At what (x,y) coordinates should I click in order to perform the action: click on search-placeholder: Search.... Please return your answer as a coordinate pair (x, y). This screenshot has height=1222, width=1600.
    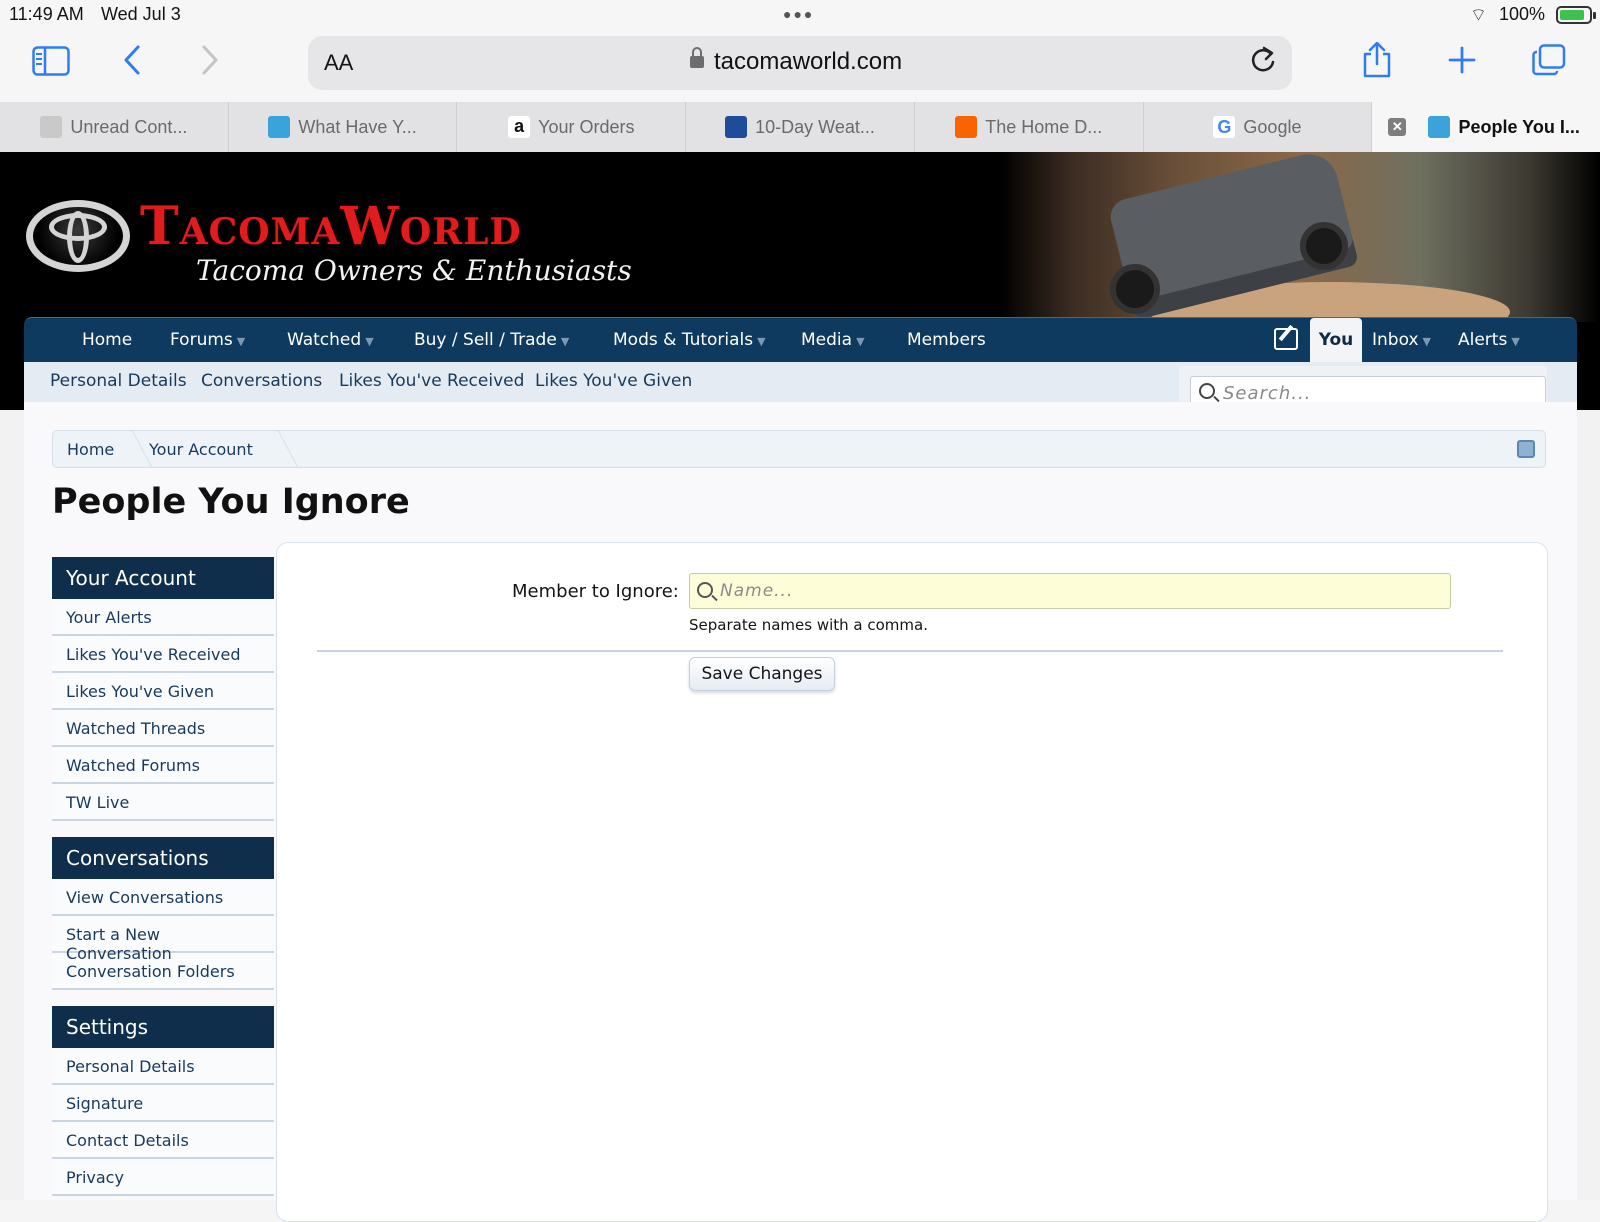
    Looking at the image, I should click on (1267, 393).